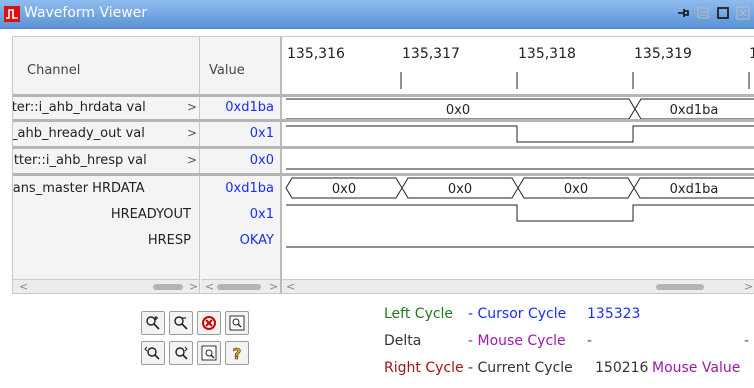  Describe the element at coordinates (622, 368) in the screenshot. I see `current-cycle-value: 150216` at that location.